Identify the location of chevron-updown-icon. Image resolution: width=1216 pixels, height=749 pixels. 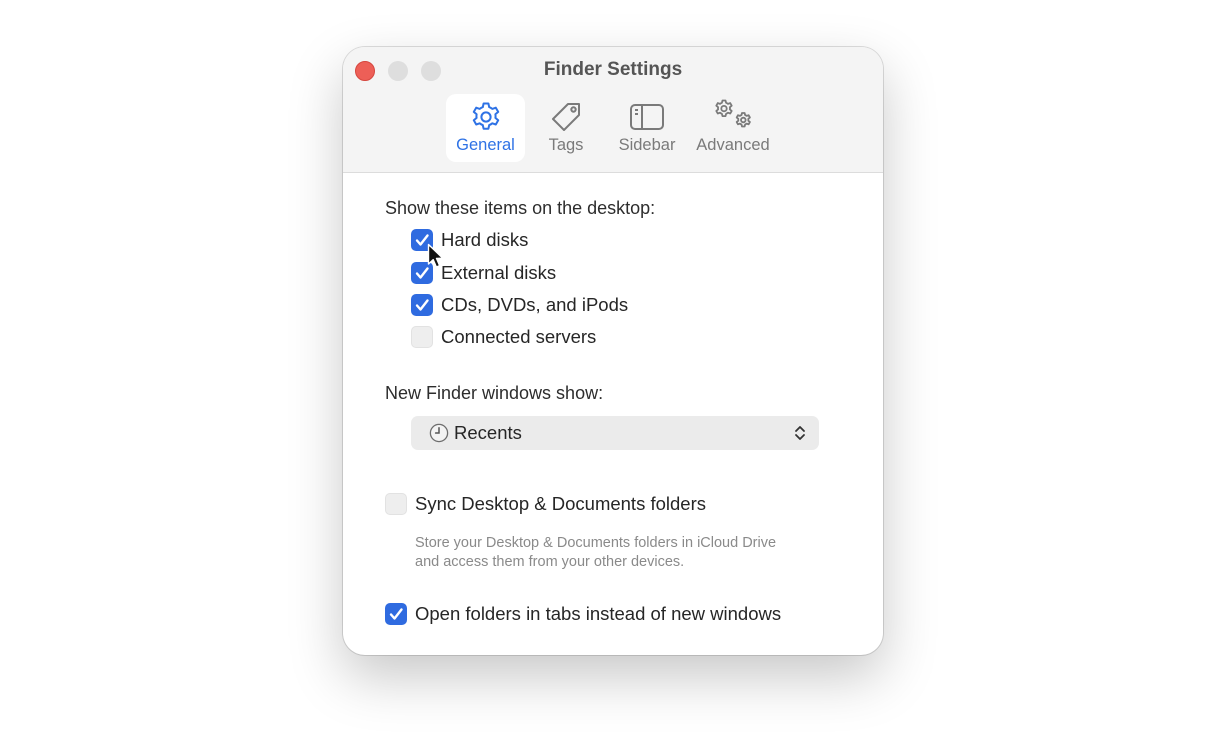
(800, 435).